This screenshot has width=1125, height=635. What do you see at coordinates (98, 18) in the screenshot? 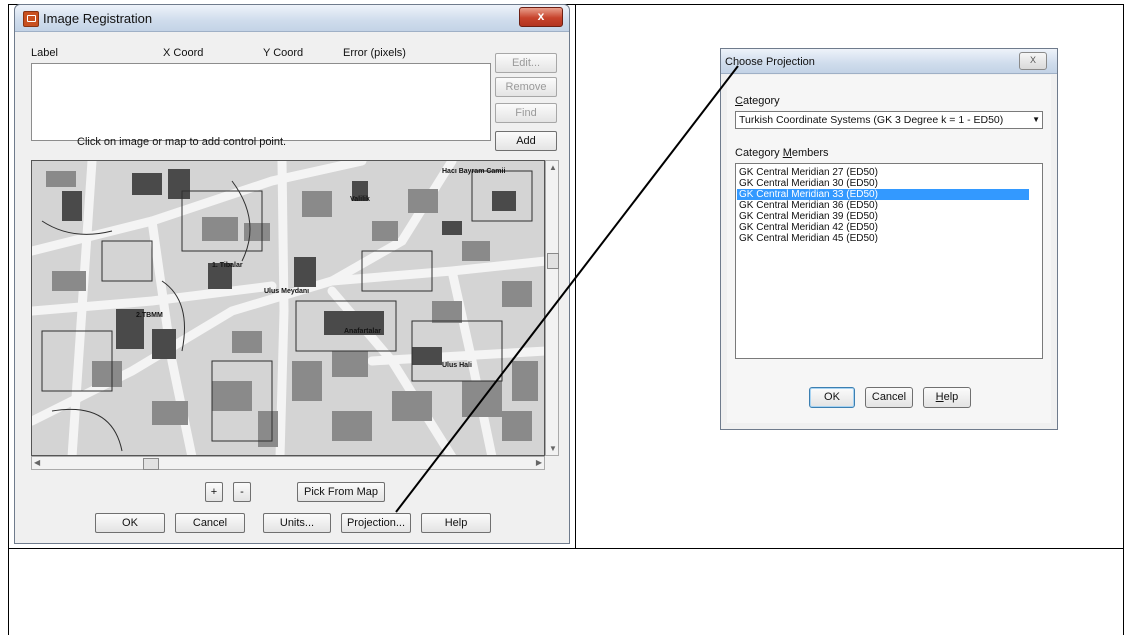
I see `image-registration-title: Image Registration` at bounding box center [98, 18].